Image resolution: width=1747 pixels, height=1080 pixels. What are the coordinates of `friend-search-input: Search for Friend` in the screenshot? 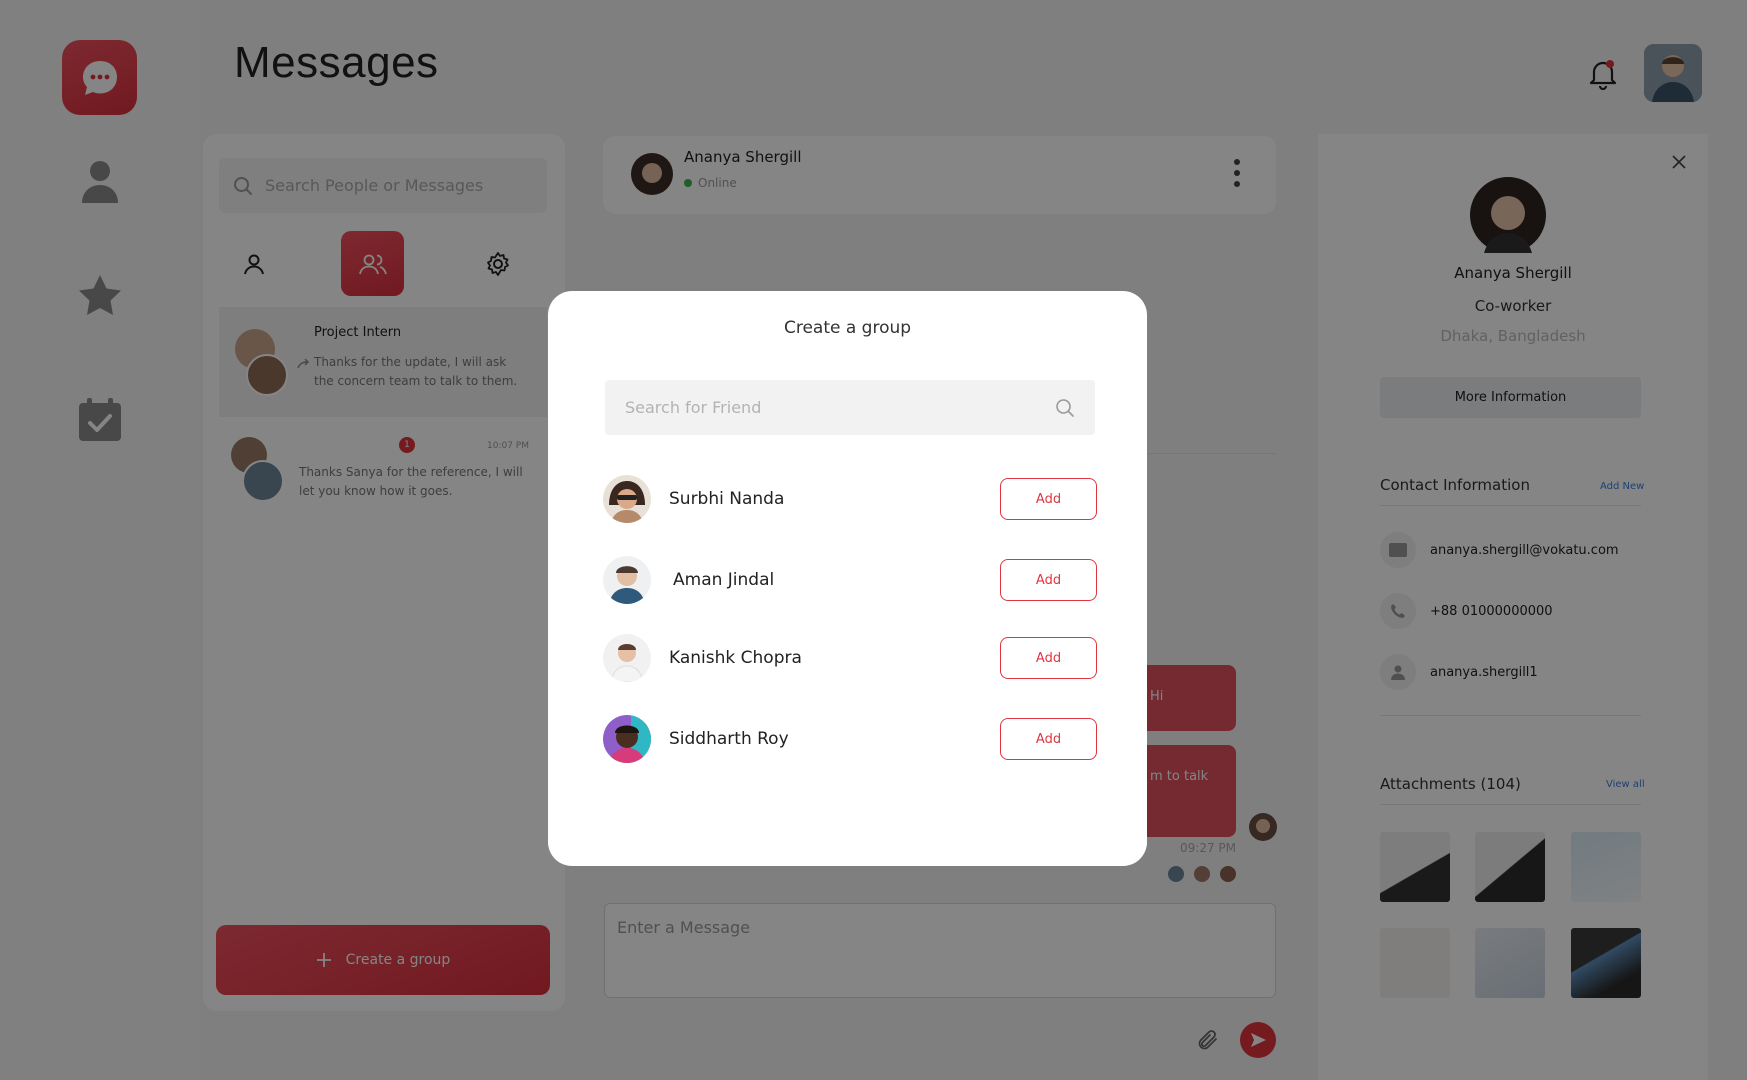 It's located at (693, 407).